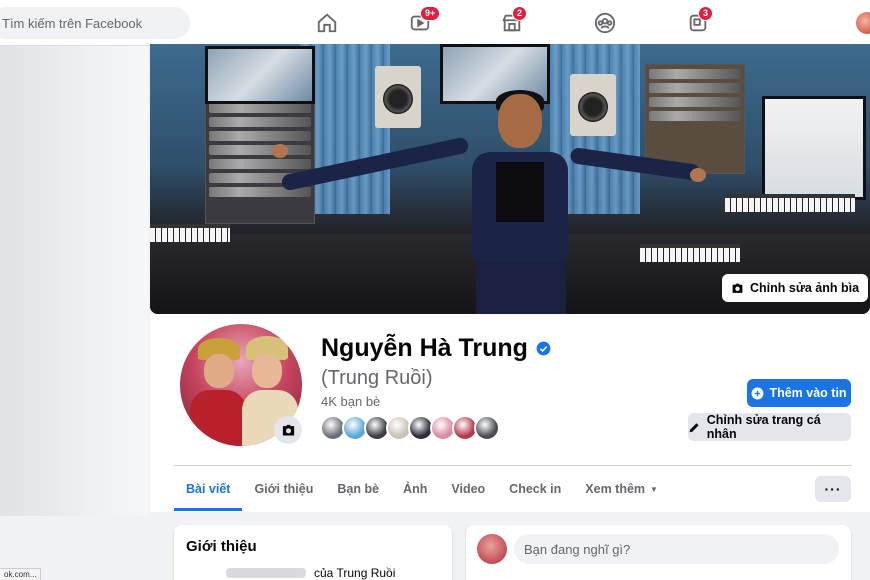 The image size is (870, 580). What do you see at coordinates (487, 428) in the screenshot?
I see `friend-avatar` at bounding box center [487, 428].